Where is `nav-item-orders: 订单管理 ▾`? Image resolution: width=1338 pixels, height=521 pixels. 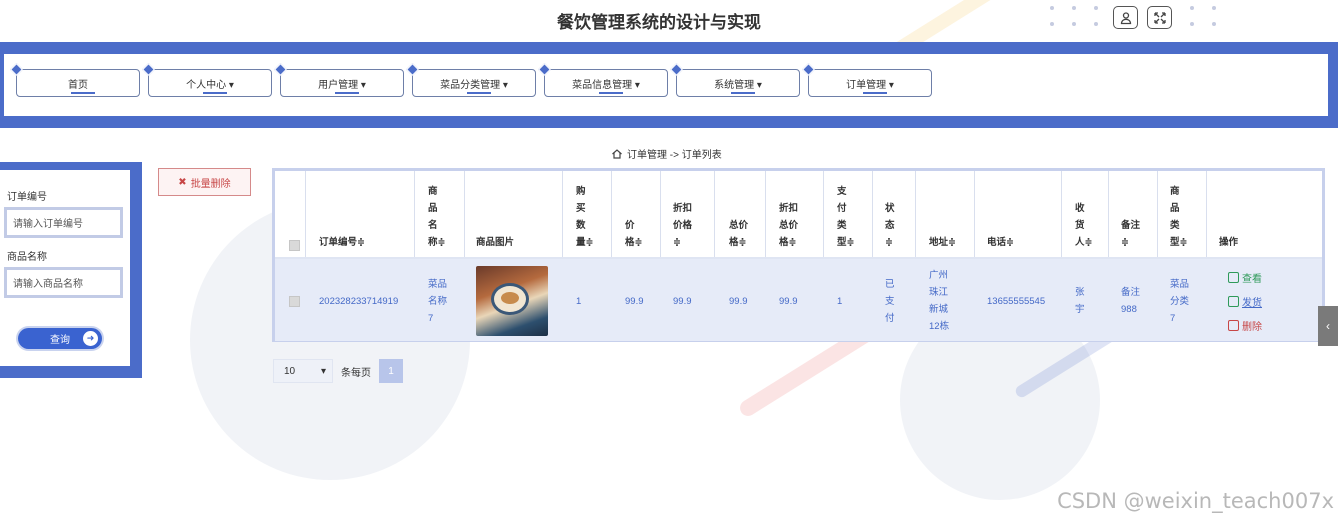
nav-item-orders: 订单管理 ▾ is located at coordinates (867, 80).